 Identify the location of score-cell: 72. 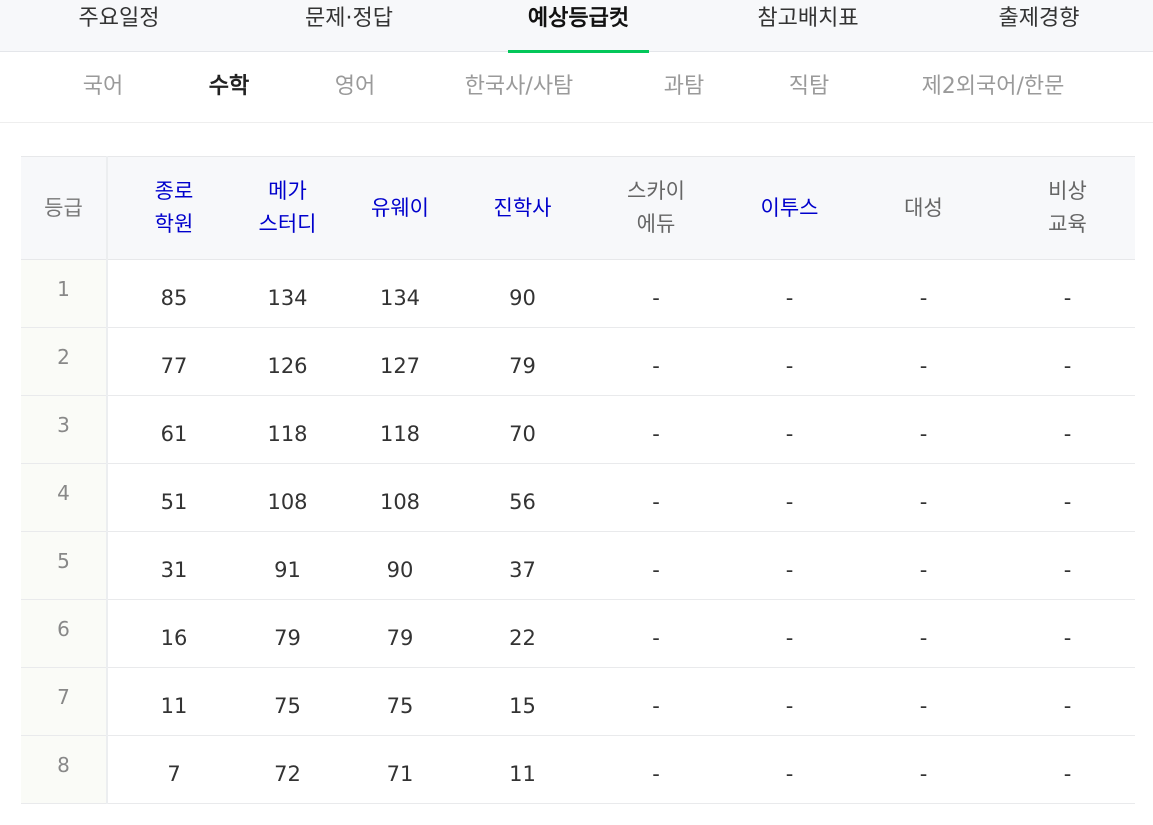
(287, 769).